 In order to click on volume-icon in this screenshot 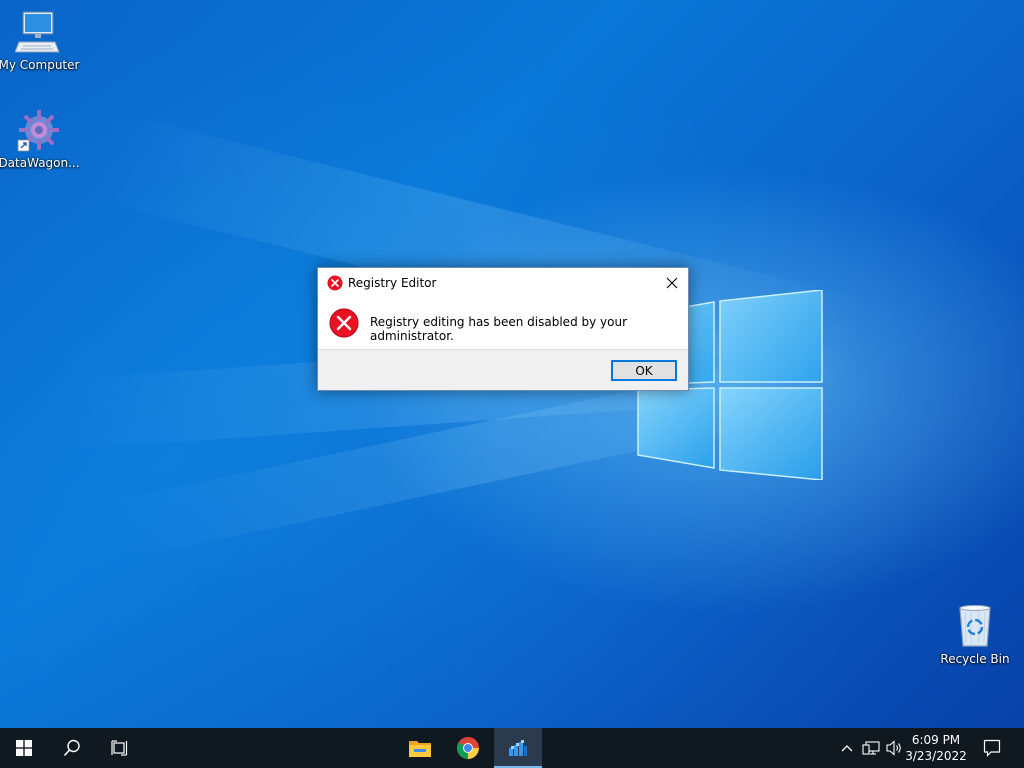, I will do `click(893, 748)`.